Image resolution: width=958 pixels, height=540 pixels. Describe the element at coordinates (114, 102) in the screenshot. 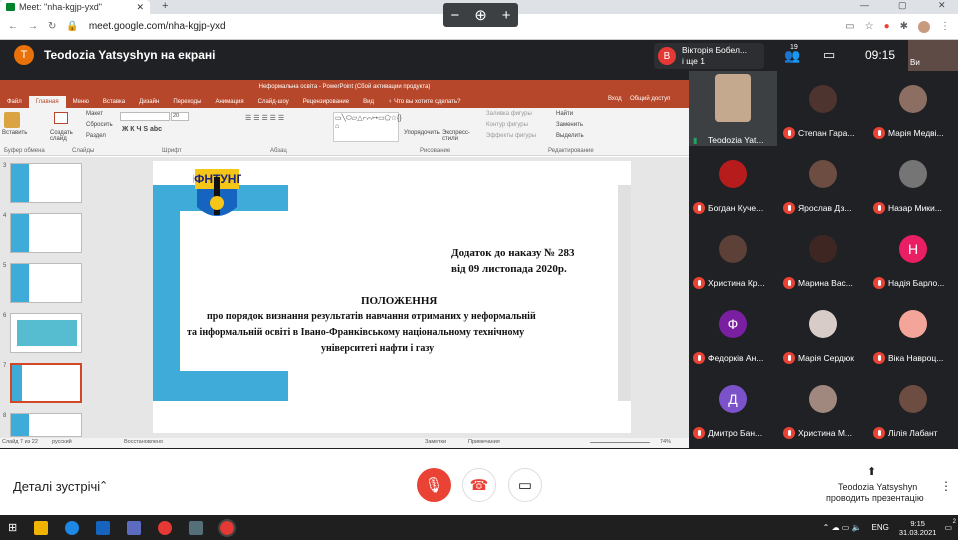

I see `ppt-tab: Вставка` at that location.